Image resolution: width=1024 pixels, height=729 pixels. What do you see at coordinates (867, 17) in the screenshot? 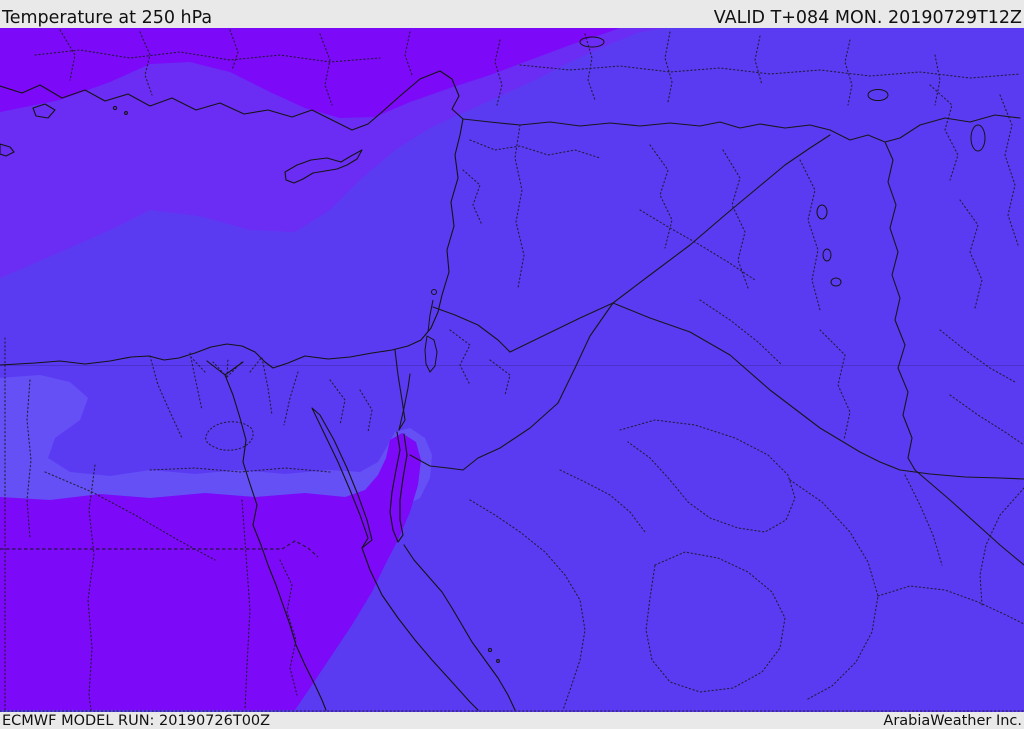
I see `valid-time-label: VALID T+084 MON. 20190729T12Z` at bounding box center [867, 17].